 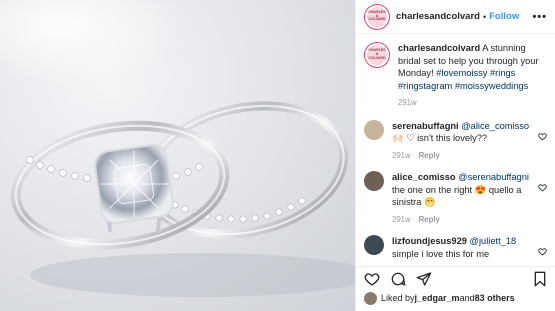 What do you see at coordinates (440, 138) in the screenshot?
I see `comment-text: 🙌🏻 ♡ isn't this lovely??` at bounding box center [440, 138].